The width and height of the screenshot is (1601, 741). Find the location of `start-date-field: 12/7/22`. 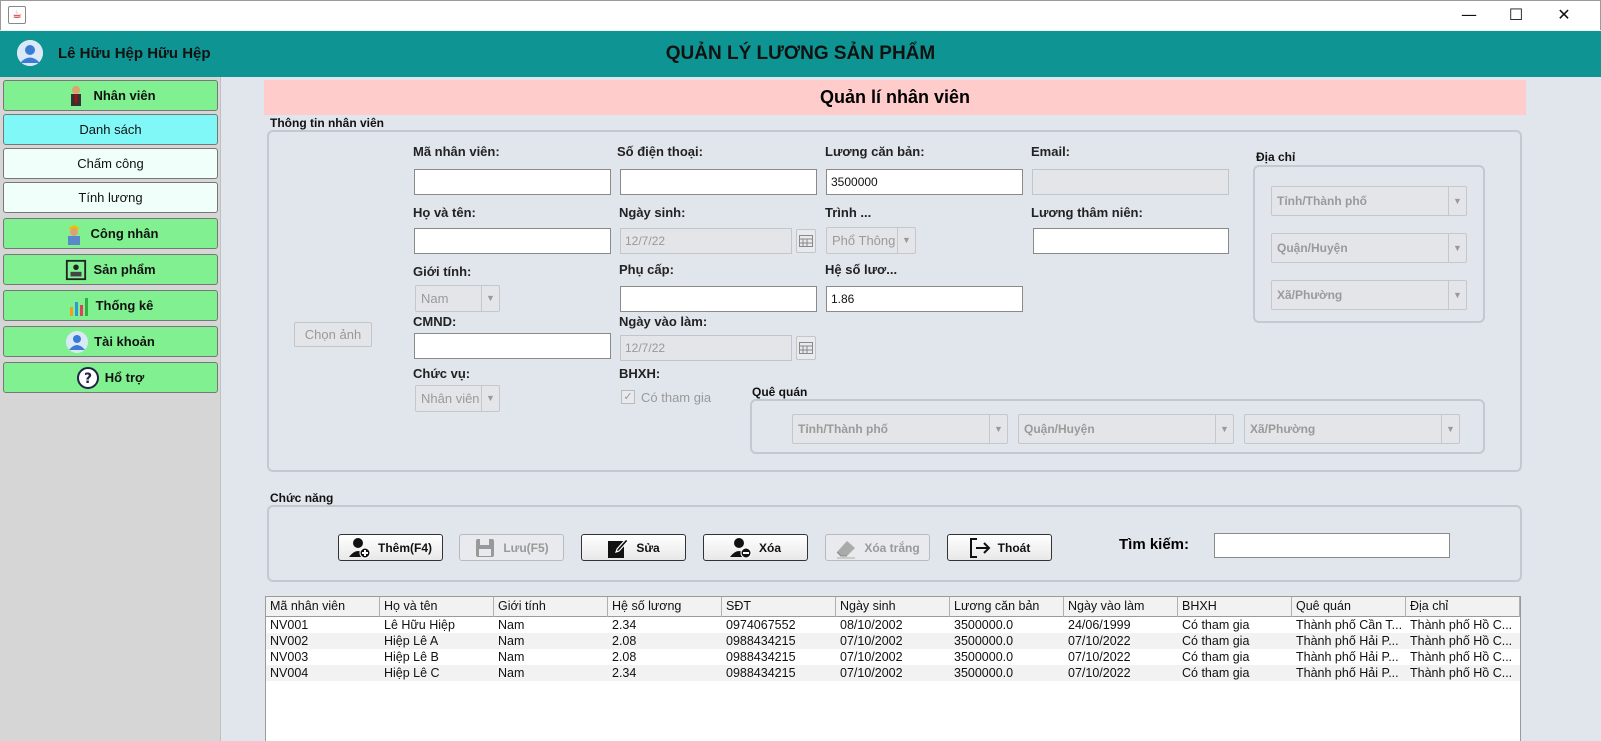

start-date-field: 12/7/22 is located at coordinates (706, 348).